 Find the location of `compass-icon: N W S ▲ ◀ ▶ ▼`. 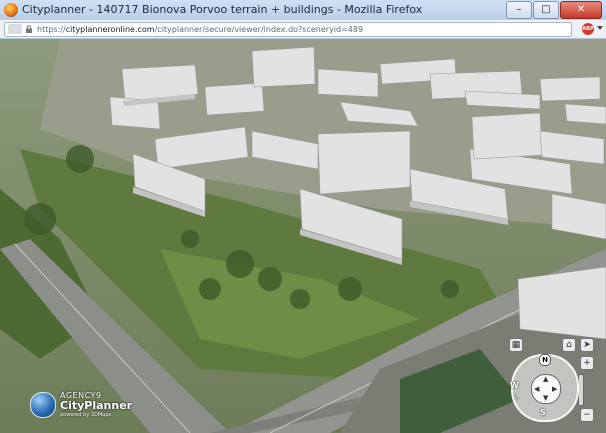

compass-icon: N W S ▲ ◀ ▶ ▼ is located at coordinates (544, 388).